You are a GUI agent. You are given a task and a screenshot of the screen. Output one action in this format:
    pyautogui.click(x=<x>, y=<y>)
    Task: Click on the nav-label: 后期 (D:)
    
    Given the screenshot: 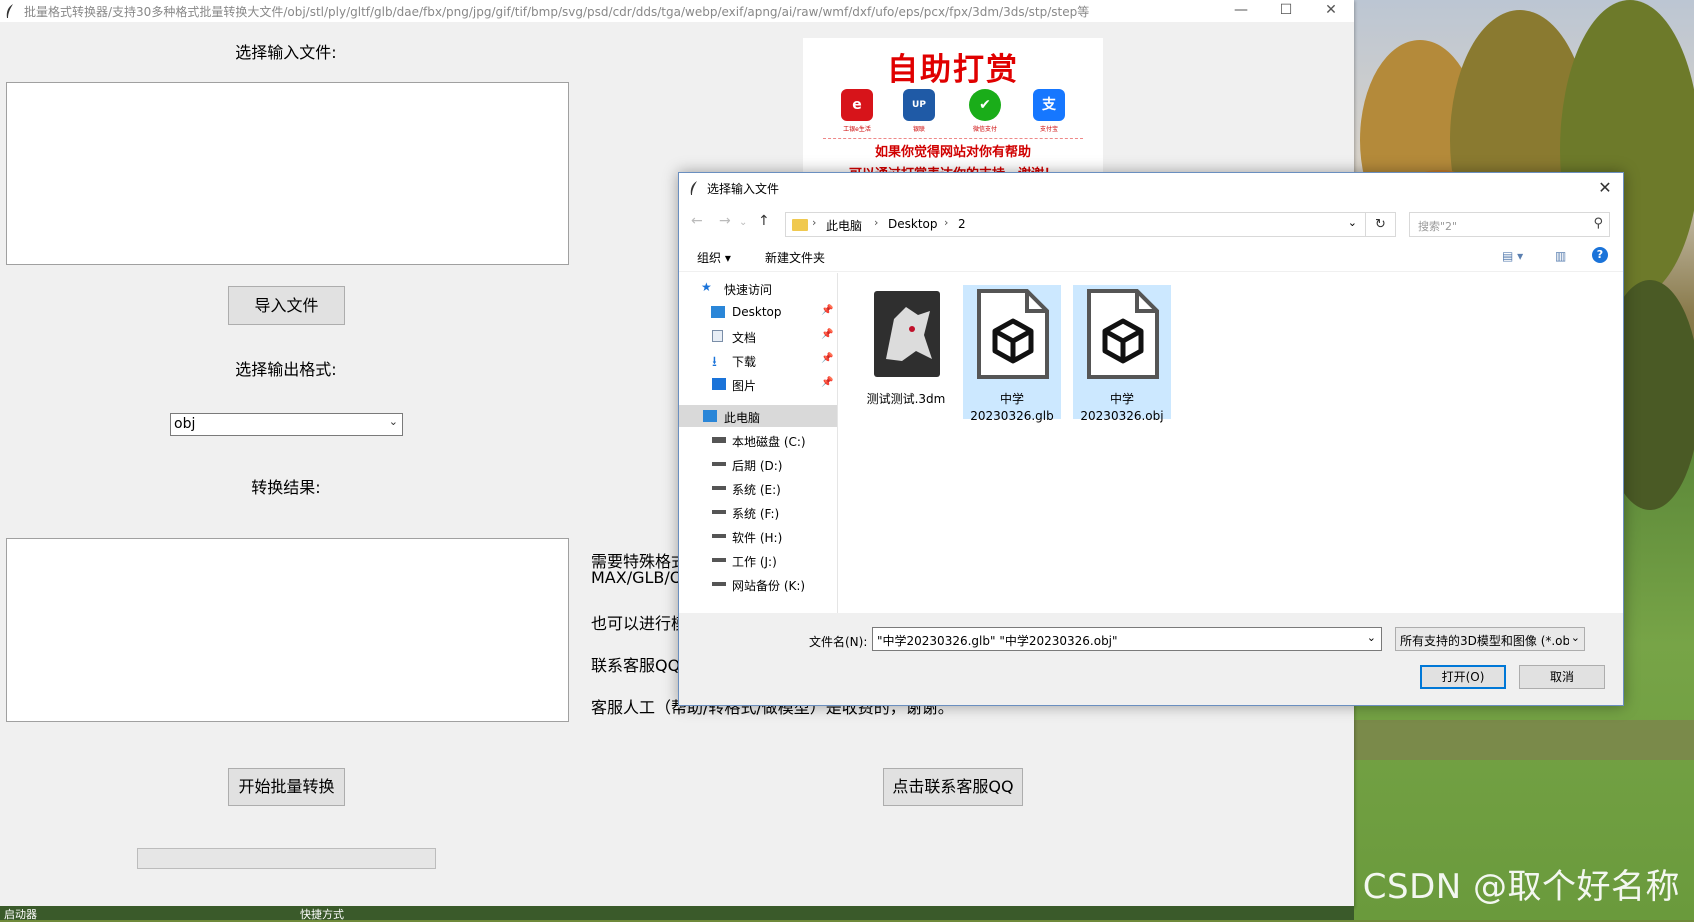 What is the action you would take?
    pyautogui.click(x=757, y=466)
    